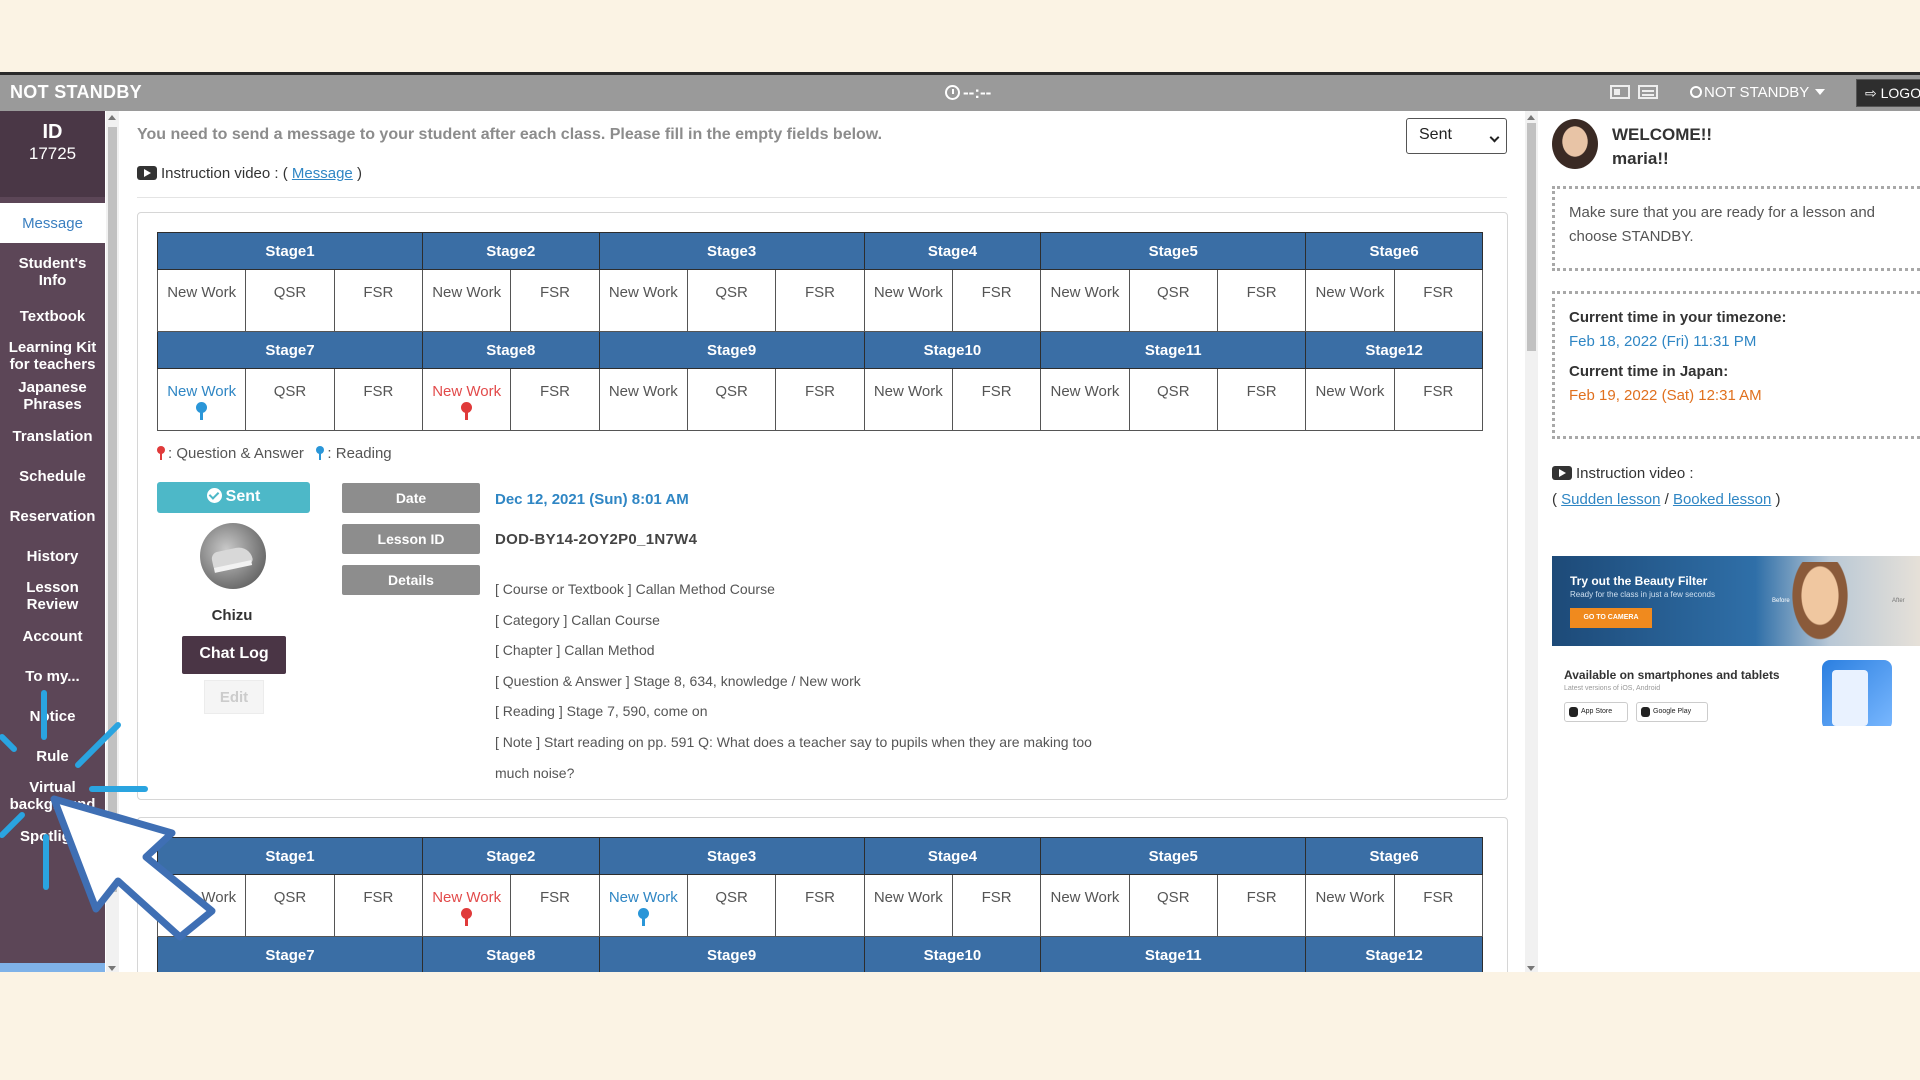 The image size is (1920, 1080). What do you see at coordinates (1620, 92) in the screenshot?
I see `grid-layout-icon` at bounding box center [1620, 92].